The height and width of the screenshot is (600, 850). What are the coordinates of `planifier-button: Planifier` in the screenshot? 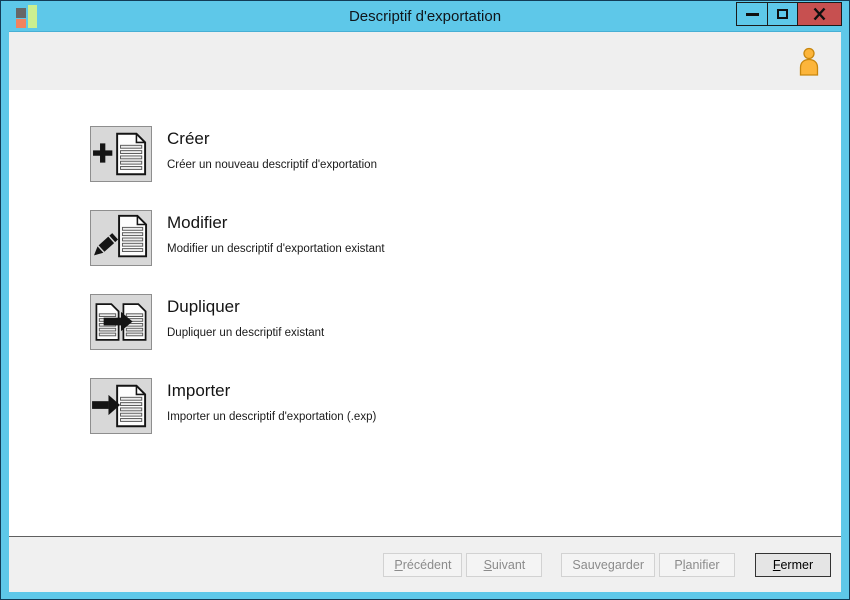 It's located at (697, 564).